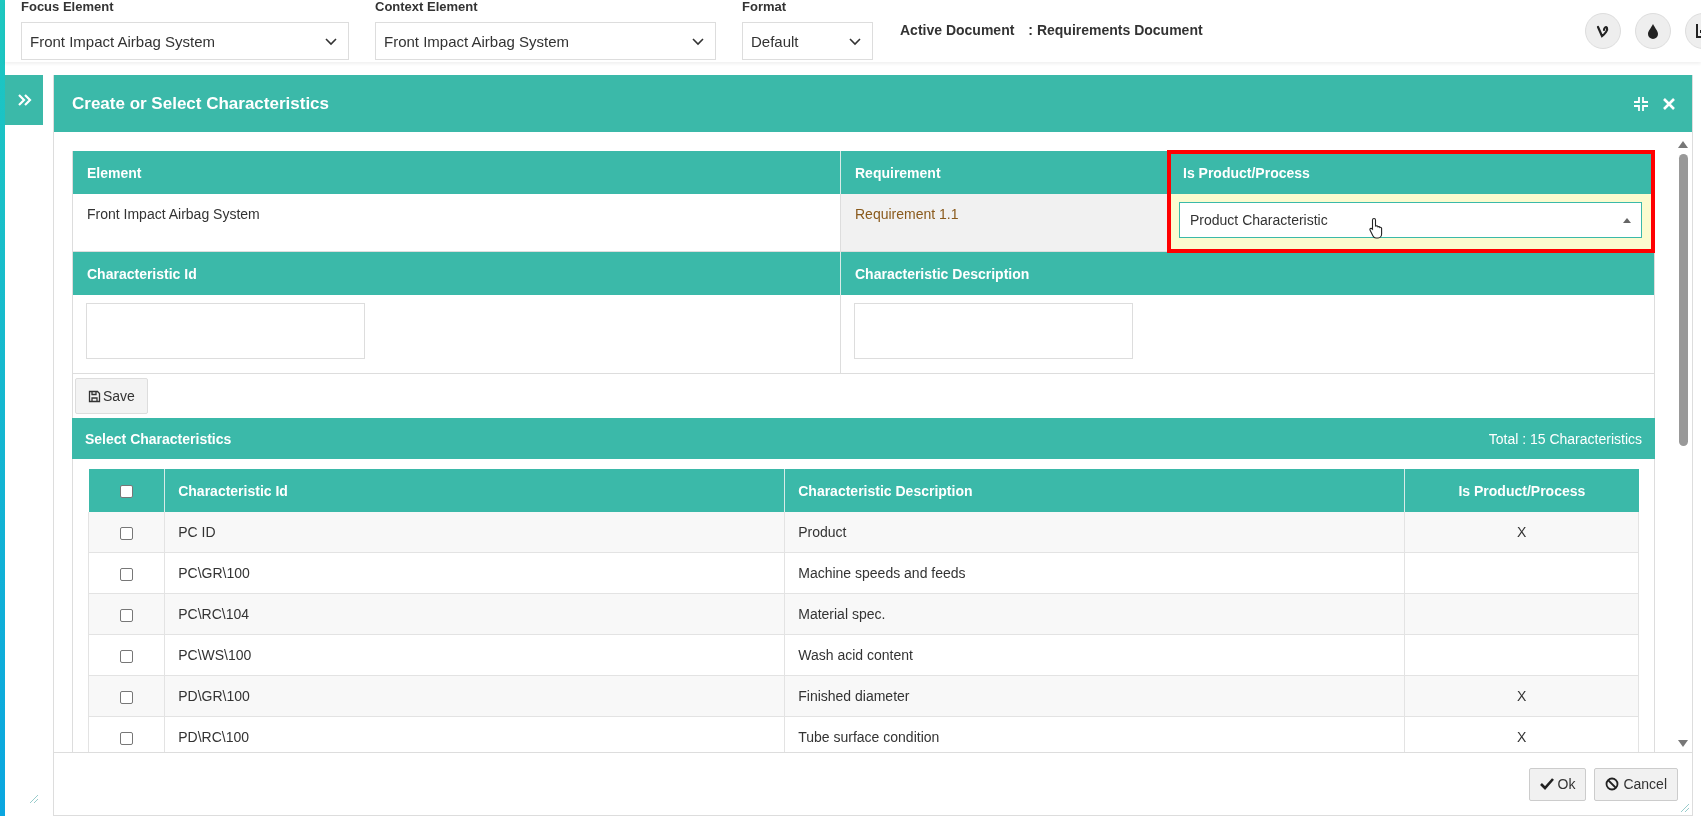  I want to click on table-cell: PC\RC\104, so click(474, 614).